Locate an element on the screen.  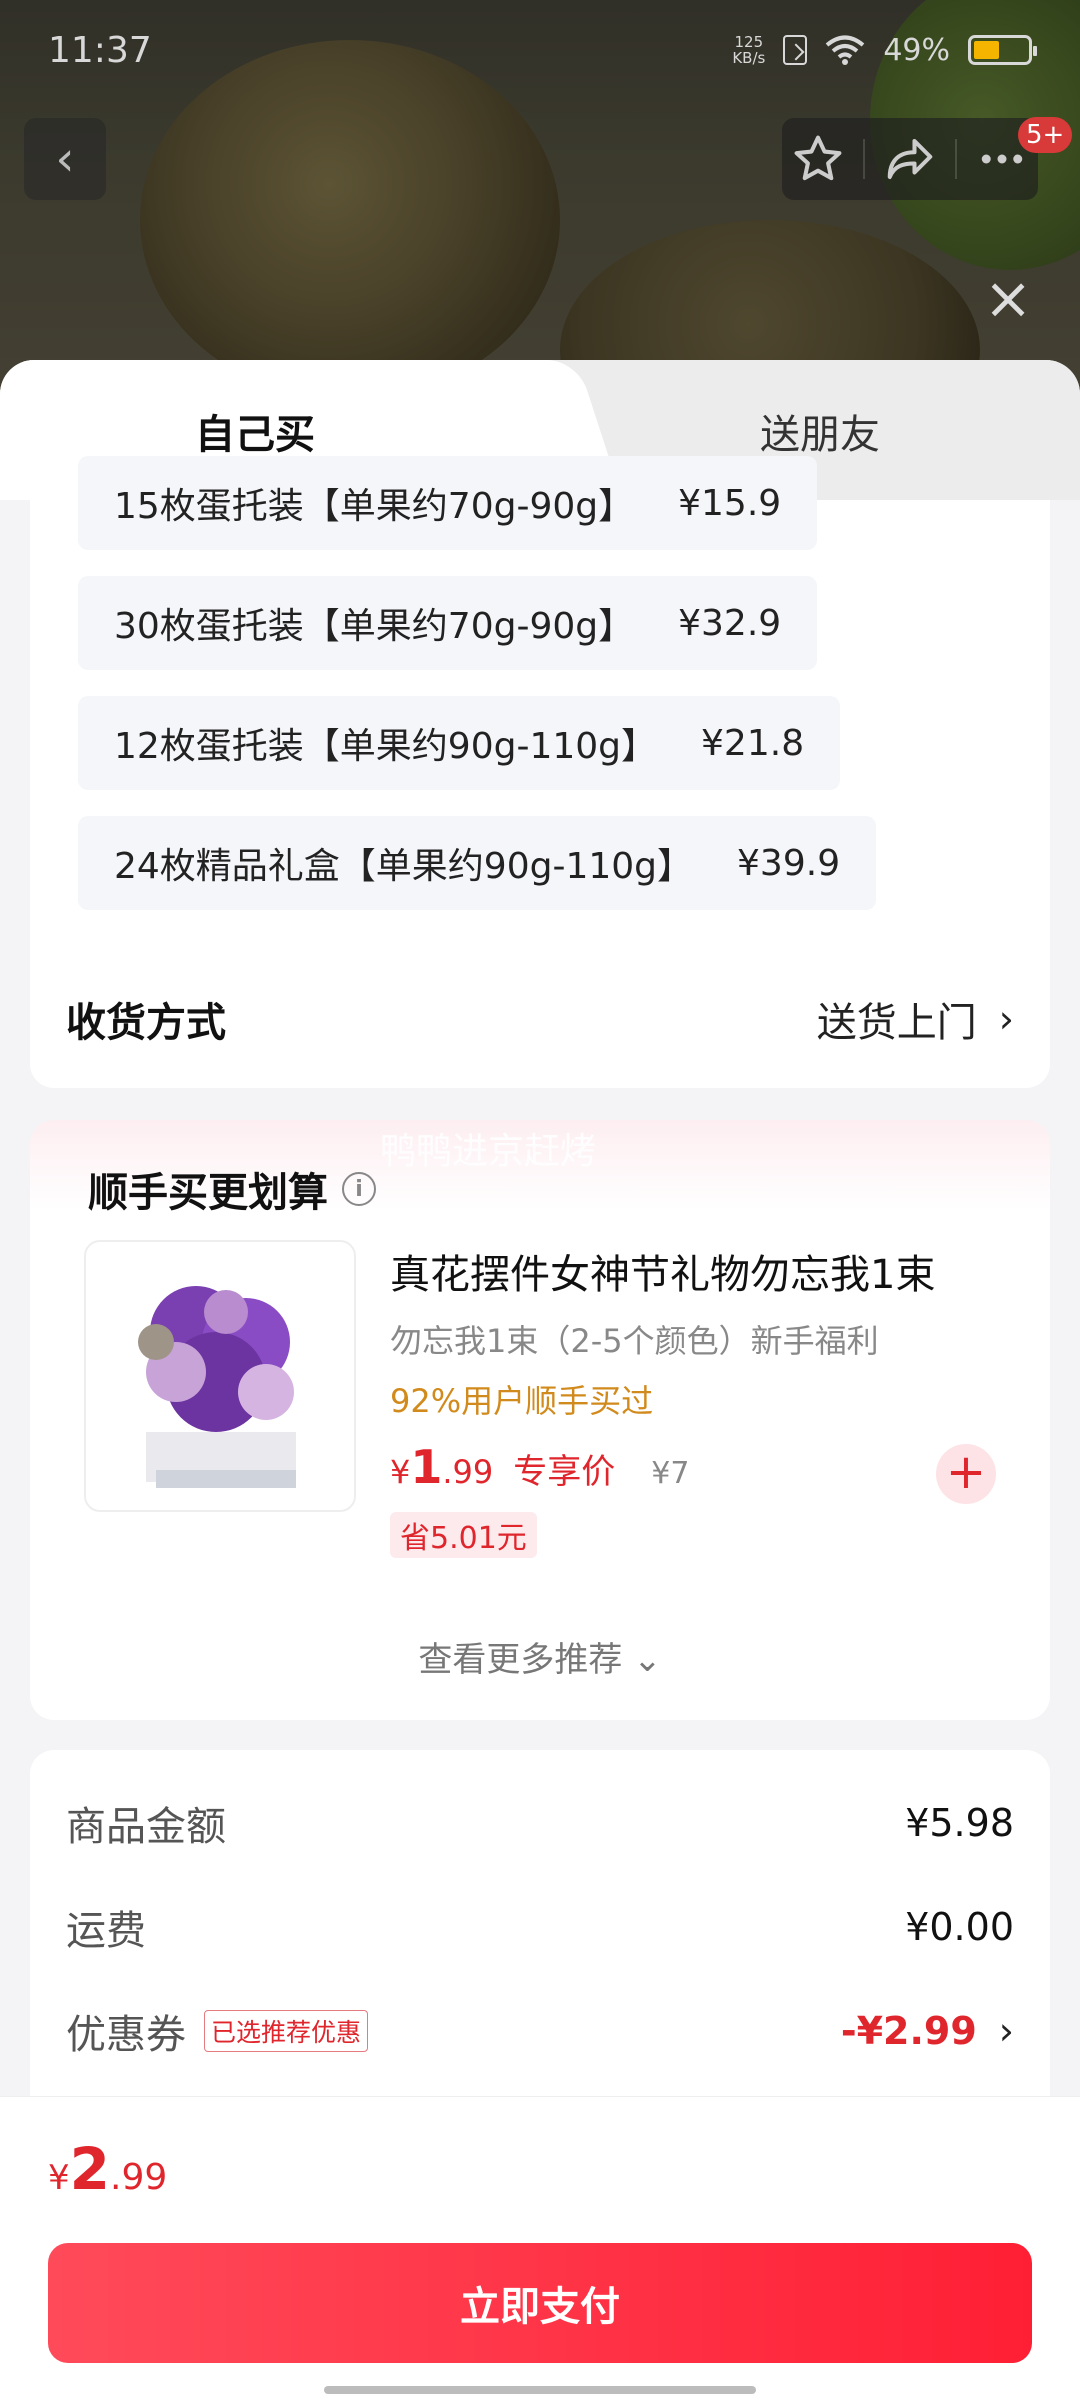
share-icon is located at coordinates (910, 159).